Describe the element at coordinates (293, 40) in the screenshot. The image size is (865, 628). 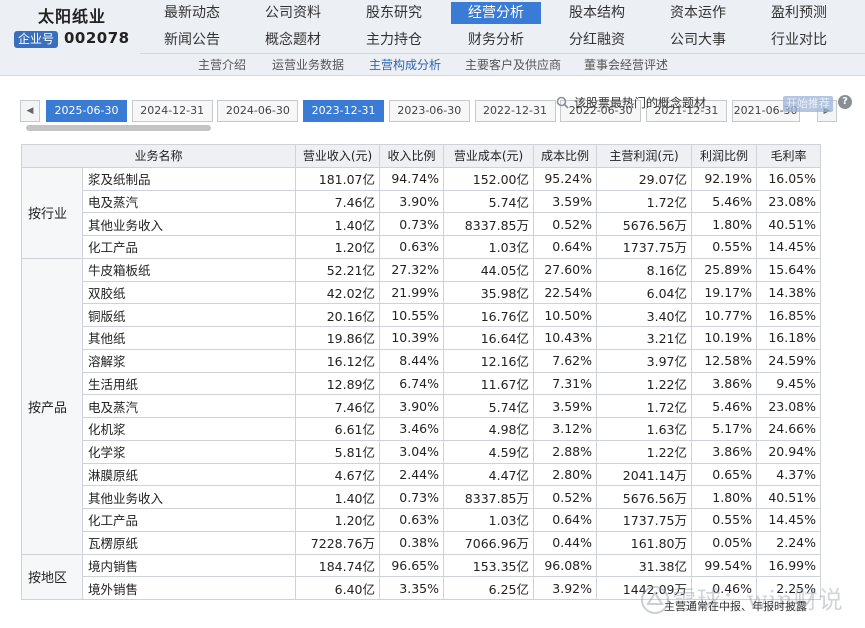
I see `nav-item-row2-1: 概念题材` at that location.